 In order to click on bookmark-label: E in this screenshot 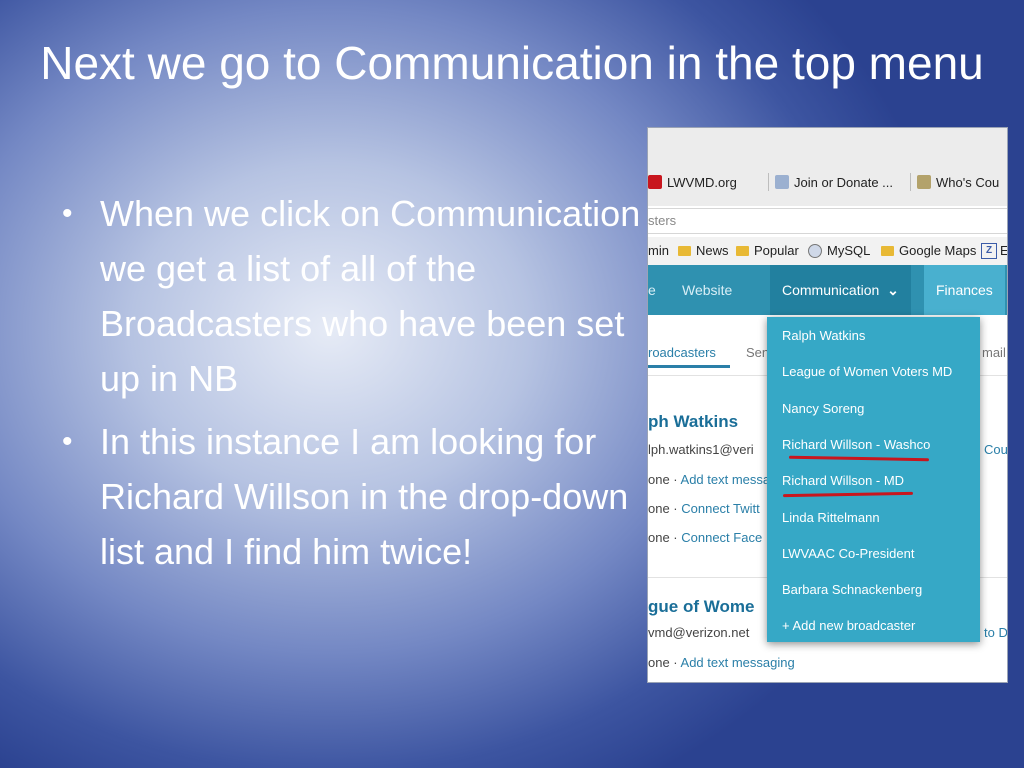, I will do `click(1003, 250)`.